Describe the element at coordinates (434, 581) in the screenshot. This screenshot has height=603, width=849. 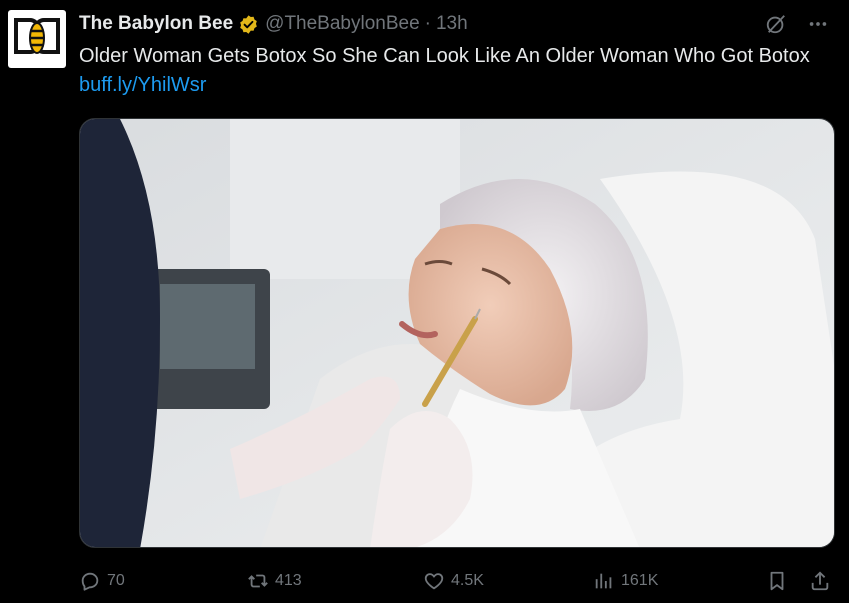
I see `like-icon` at that location.